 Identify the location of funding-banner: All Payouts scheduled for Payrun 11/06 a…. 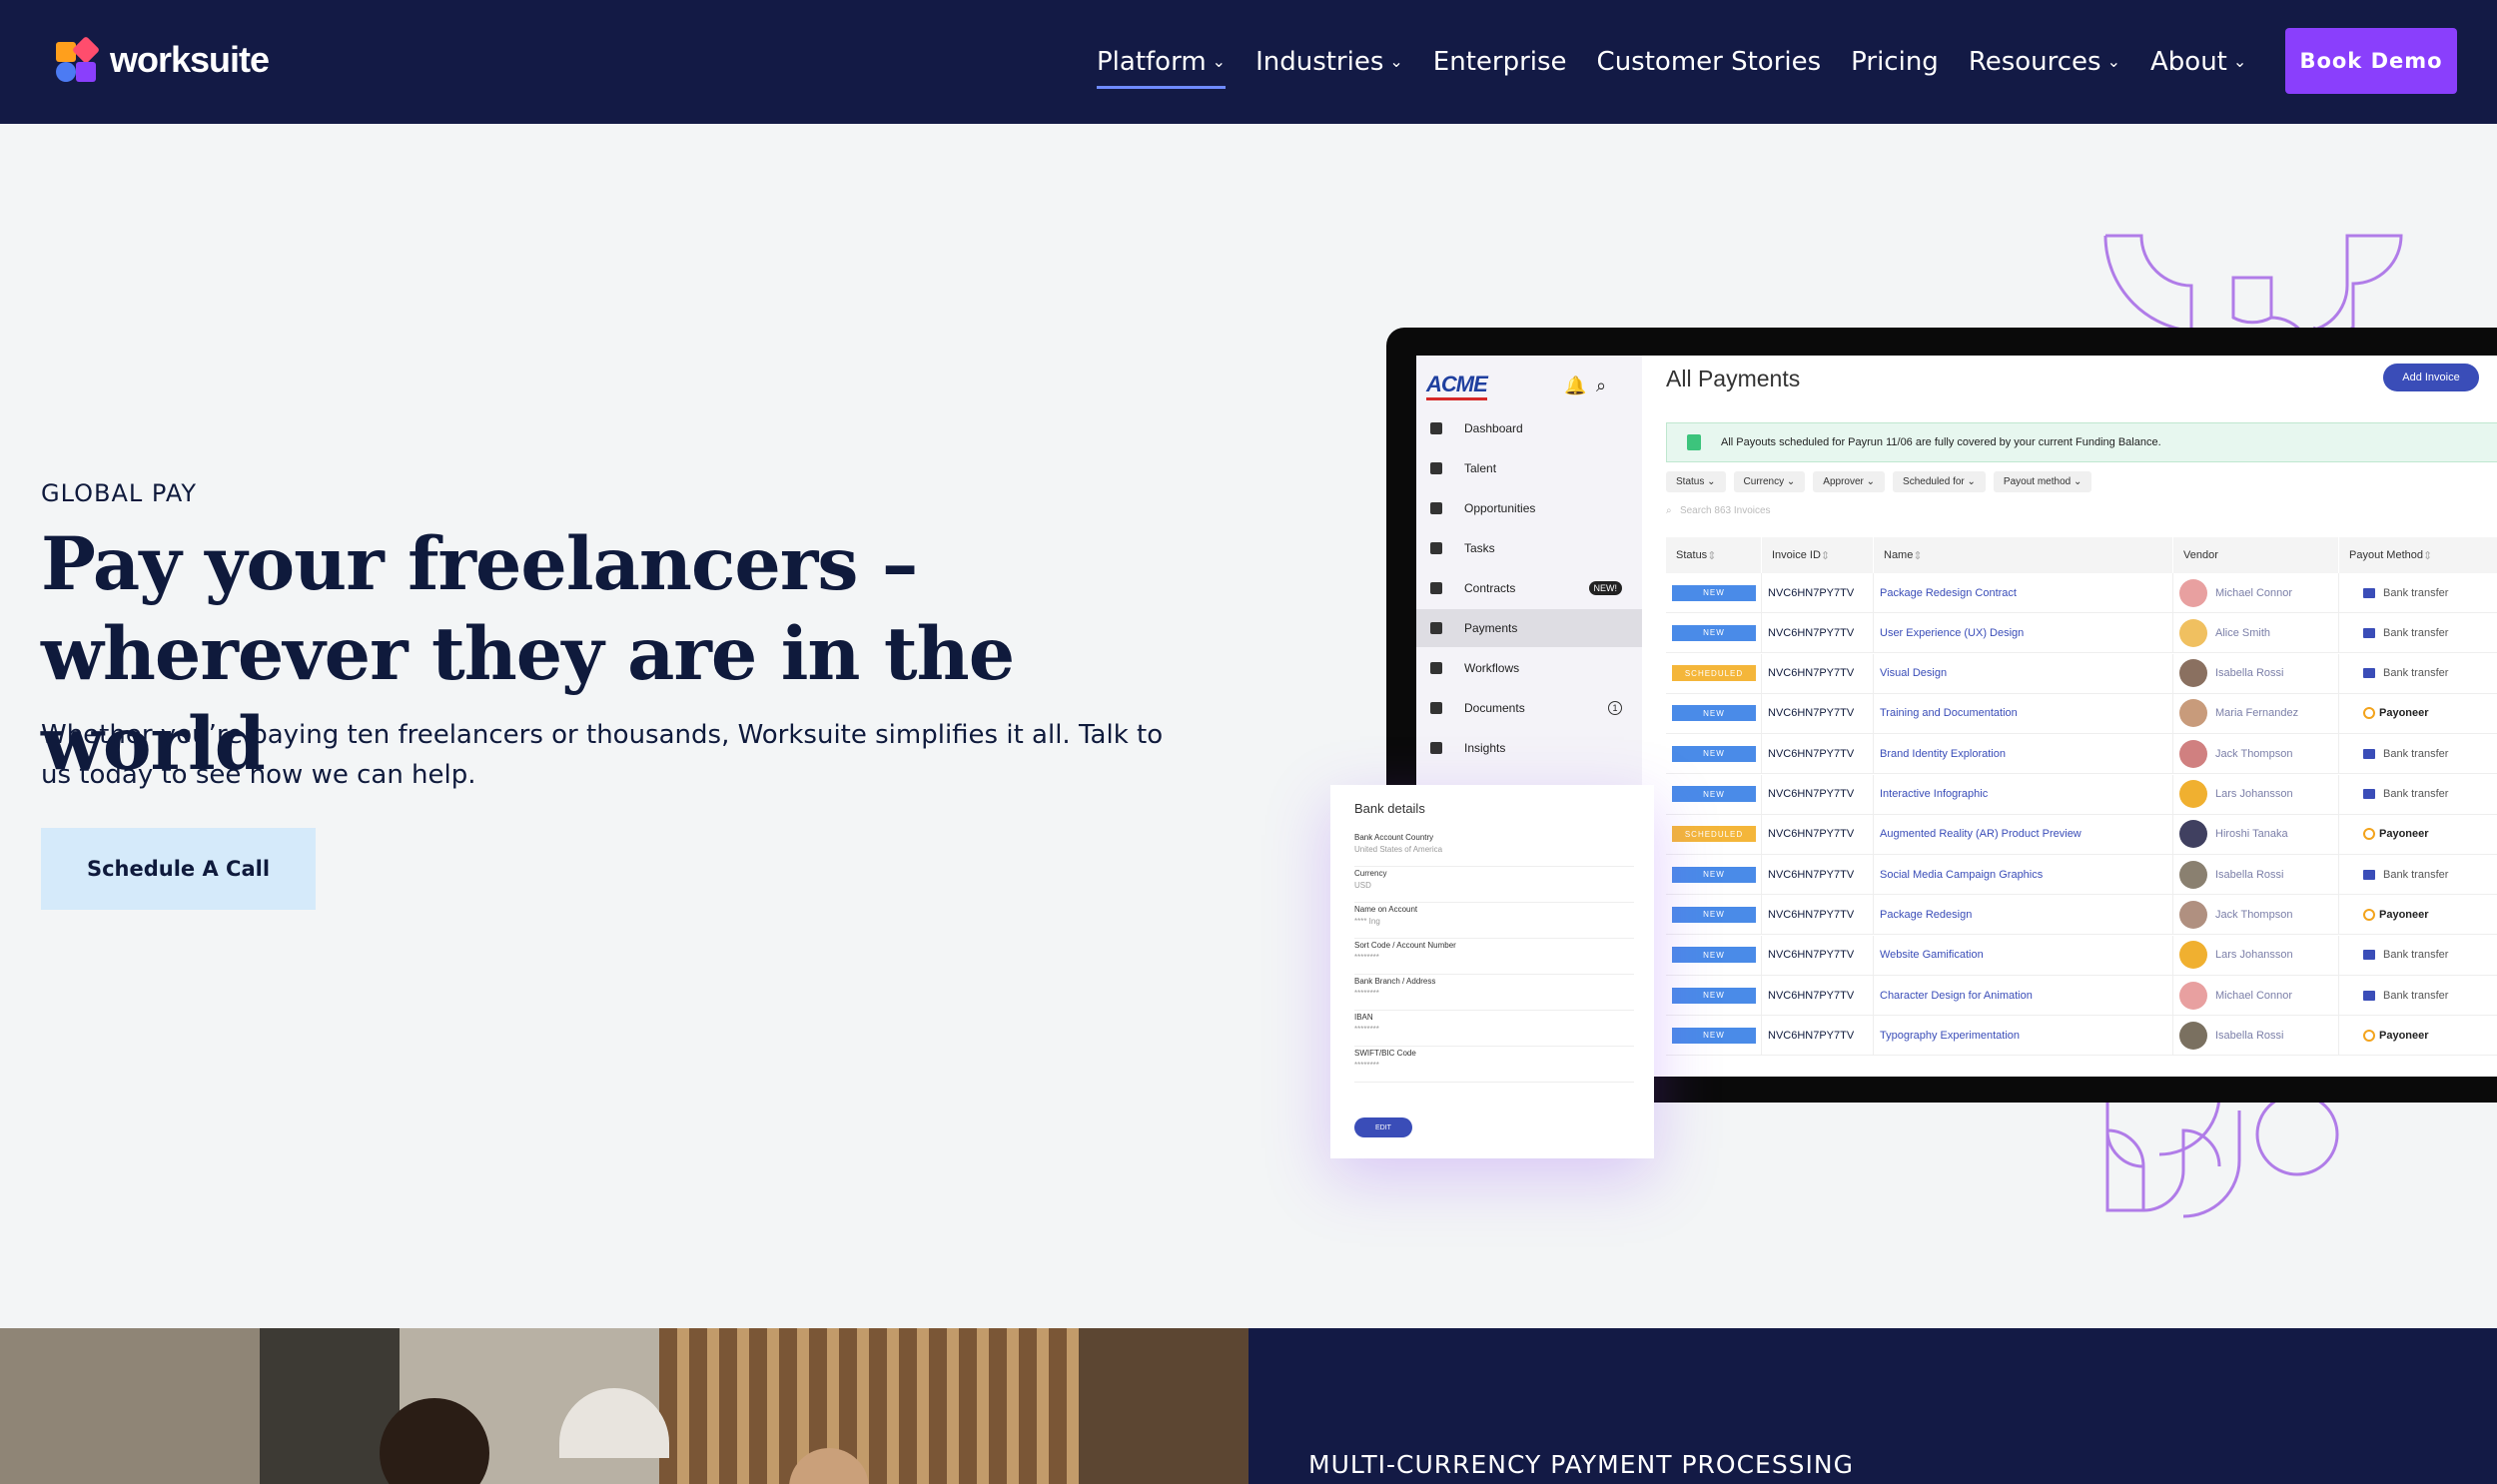
(2081, 442).